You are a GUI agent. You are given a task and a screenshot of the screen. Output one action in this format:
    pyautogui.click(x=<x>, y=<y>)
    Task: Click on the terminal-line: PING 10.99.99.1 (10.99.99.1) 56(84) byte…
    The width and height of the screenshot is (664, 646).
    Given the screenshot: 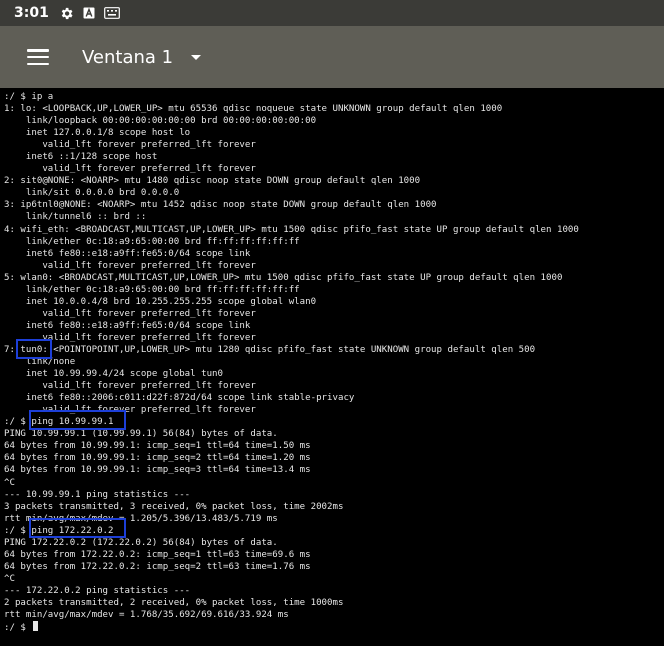 What is the action you would take?
    pyautogui.click(x=141, y=434)
    